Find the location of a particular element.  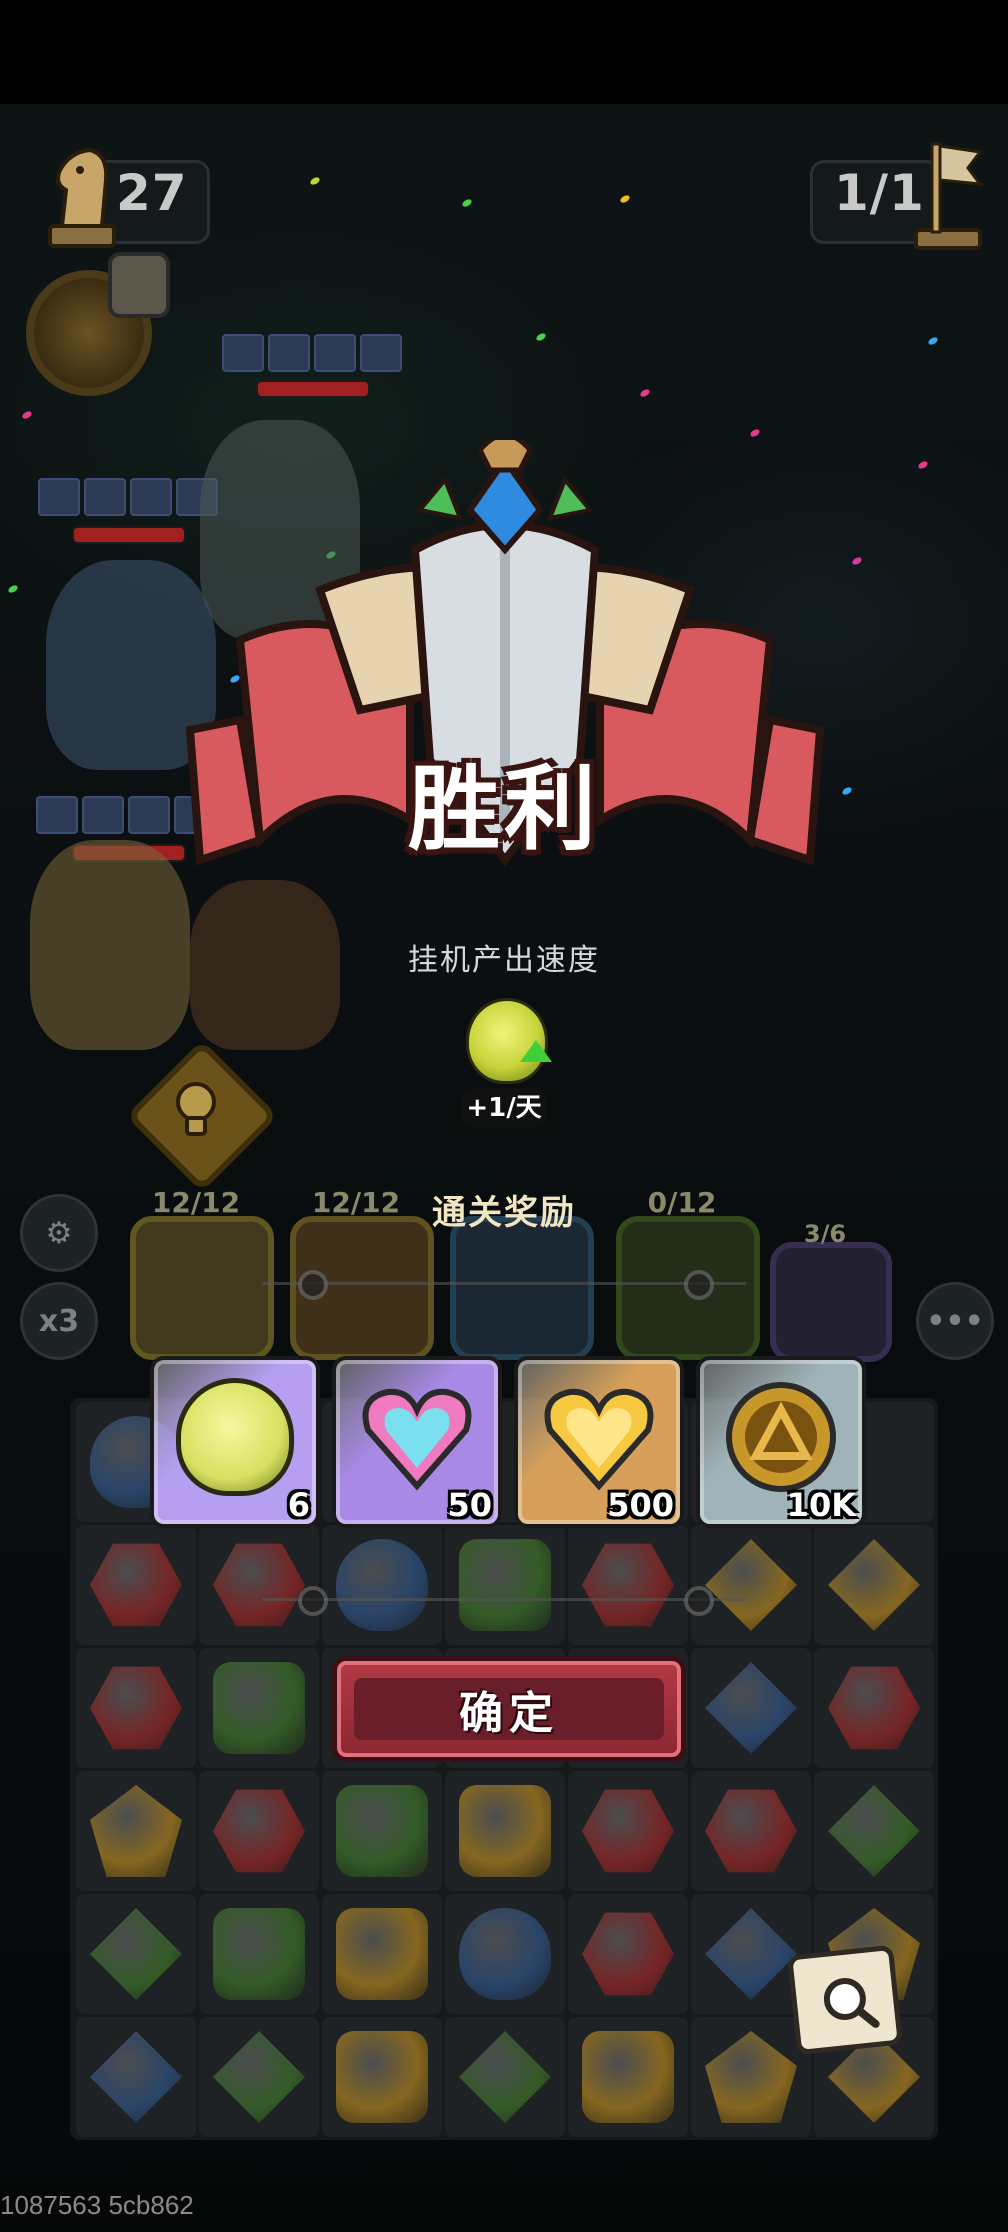

more-icon: ••• is located at coordinates (955, 1321).